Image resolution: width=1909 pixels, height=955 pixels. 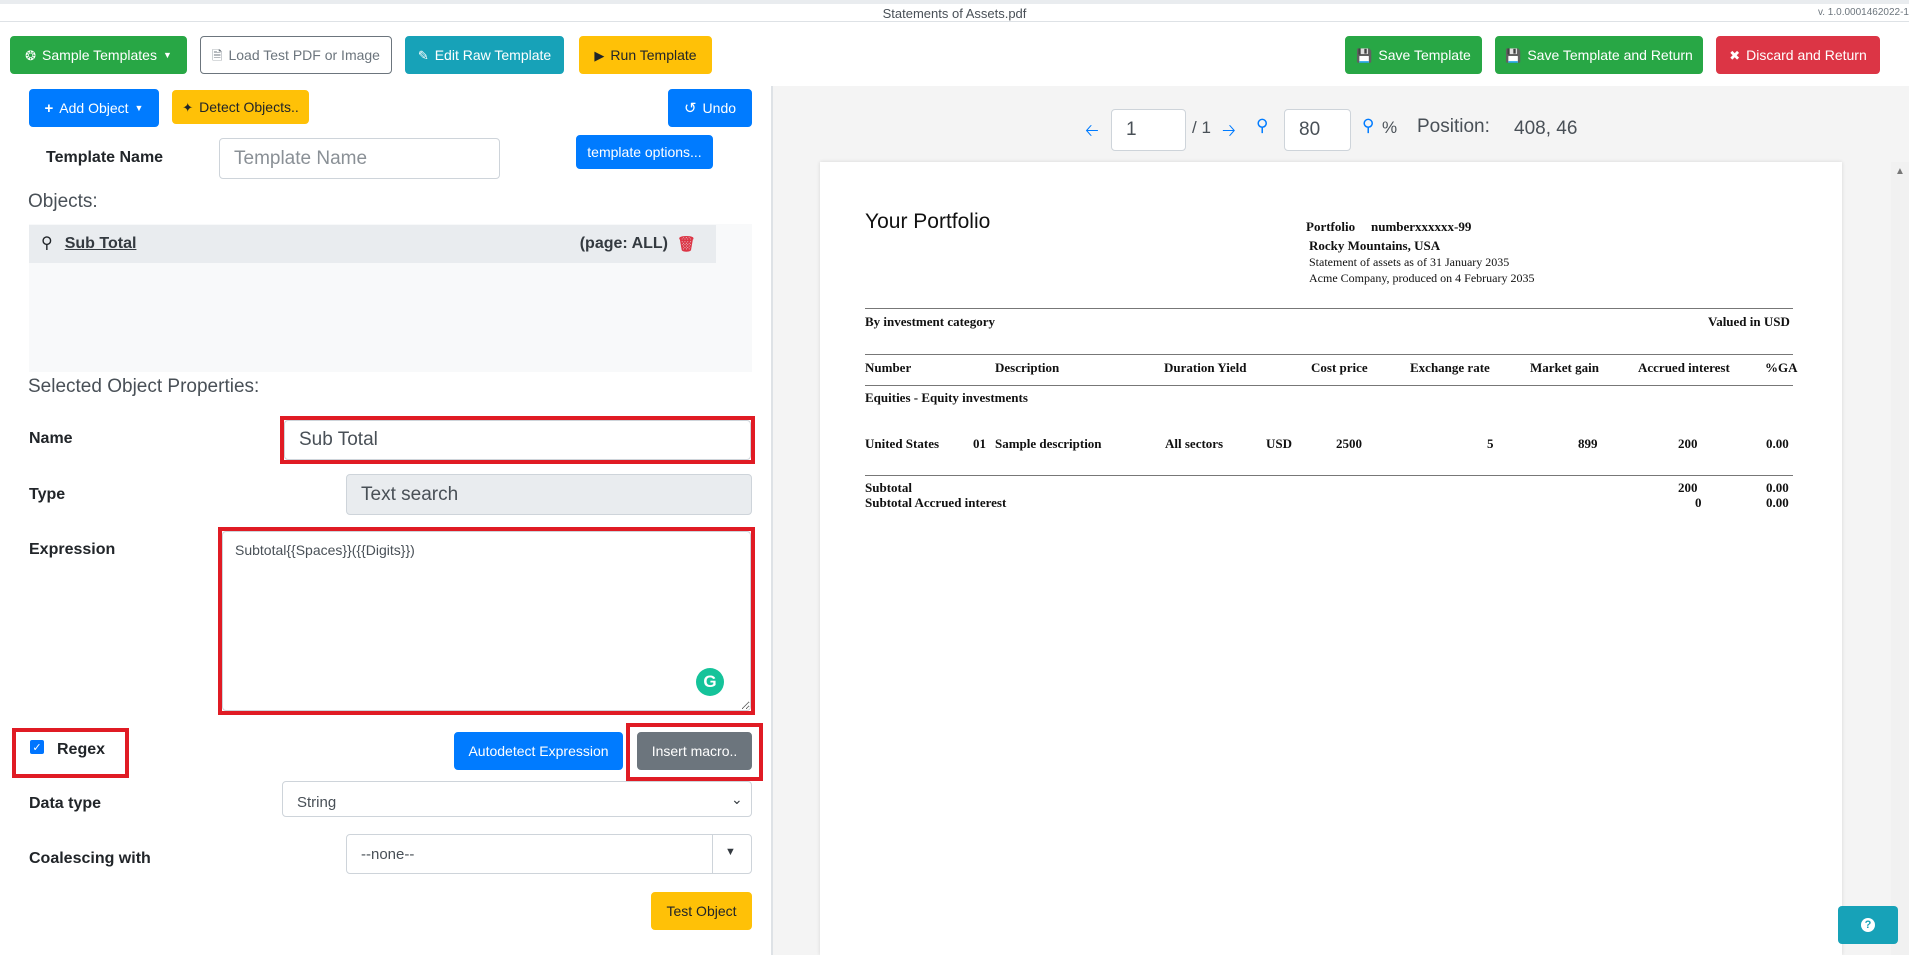 What do you see at coordinates (65, 803) in the screenshot?
I see `data-type-label: Data type` at bounding box center [65, 803].